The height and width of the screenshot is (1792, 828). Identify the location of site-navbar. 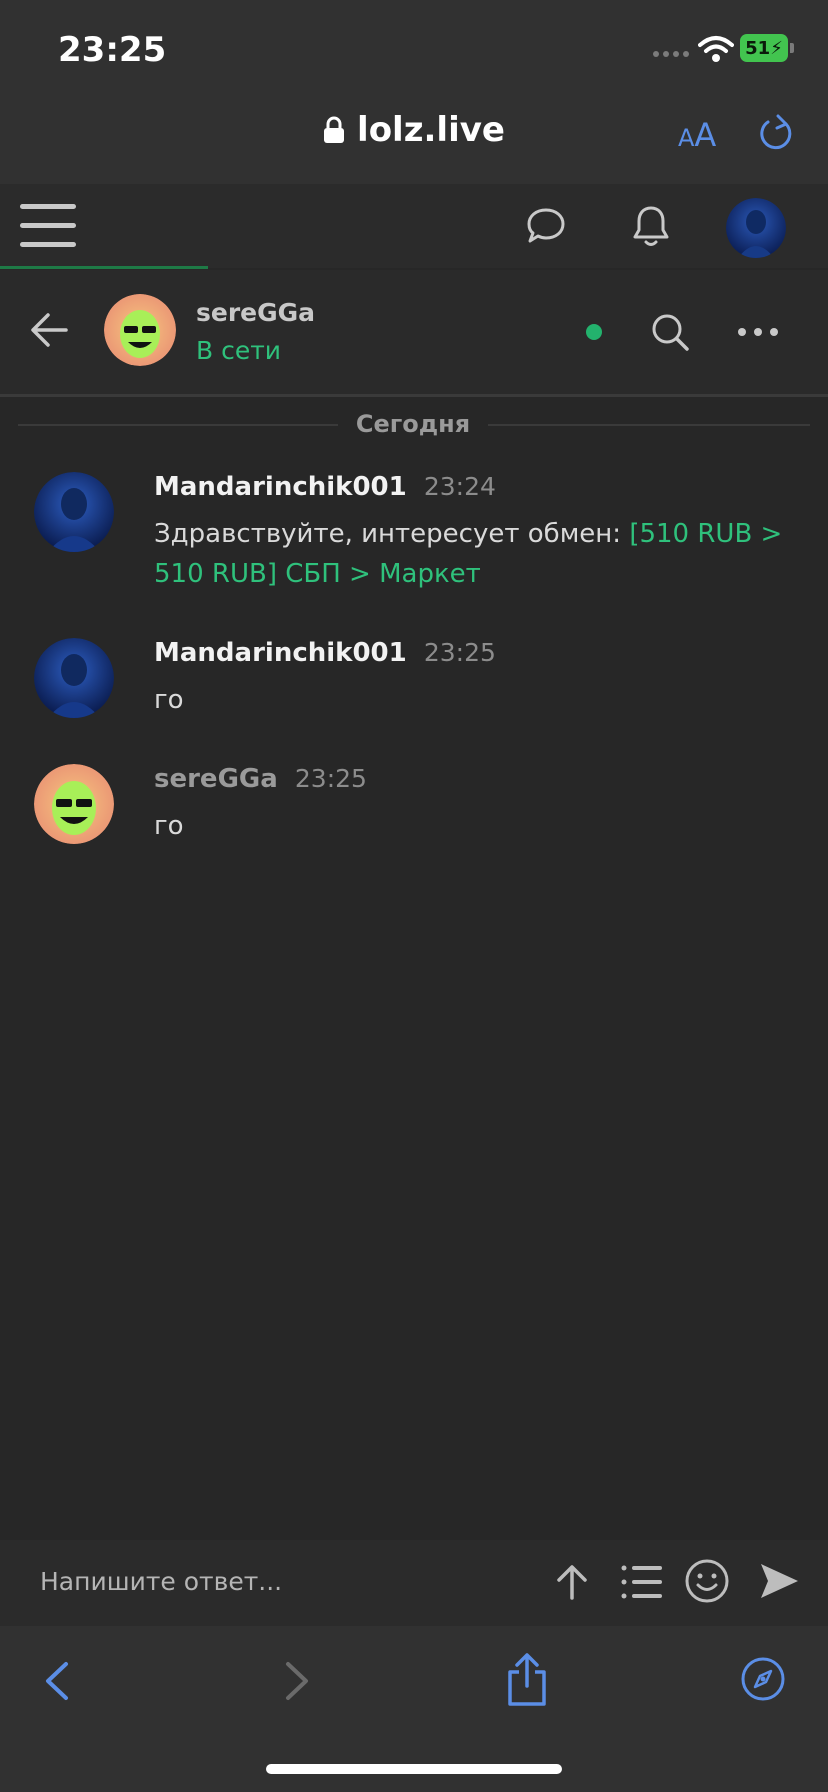
(414, 226).